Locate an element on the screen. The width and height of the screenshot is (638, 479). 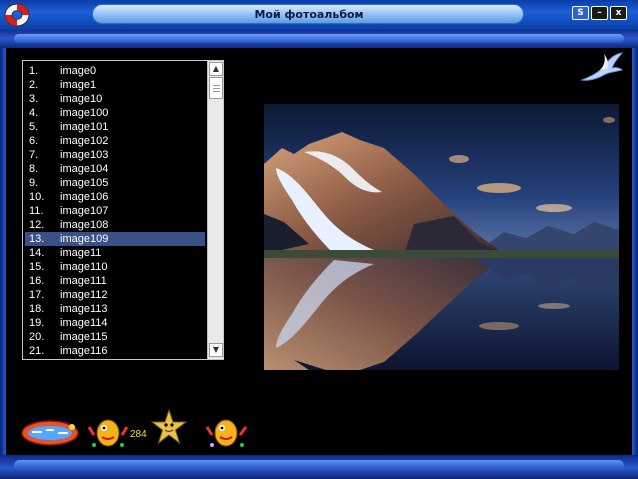
minimize-button: – is located at coordinates (599, 13).